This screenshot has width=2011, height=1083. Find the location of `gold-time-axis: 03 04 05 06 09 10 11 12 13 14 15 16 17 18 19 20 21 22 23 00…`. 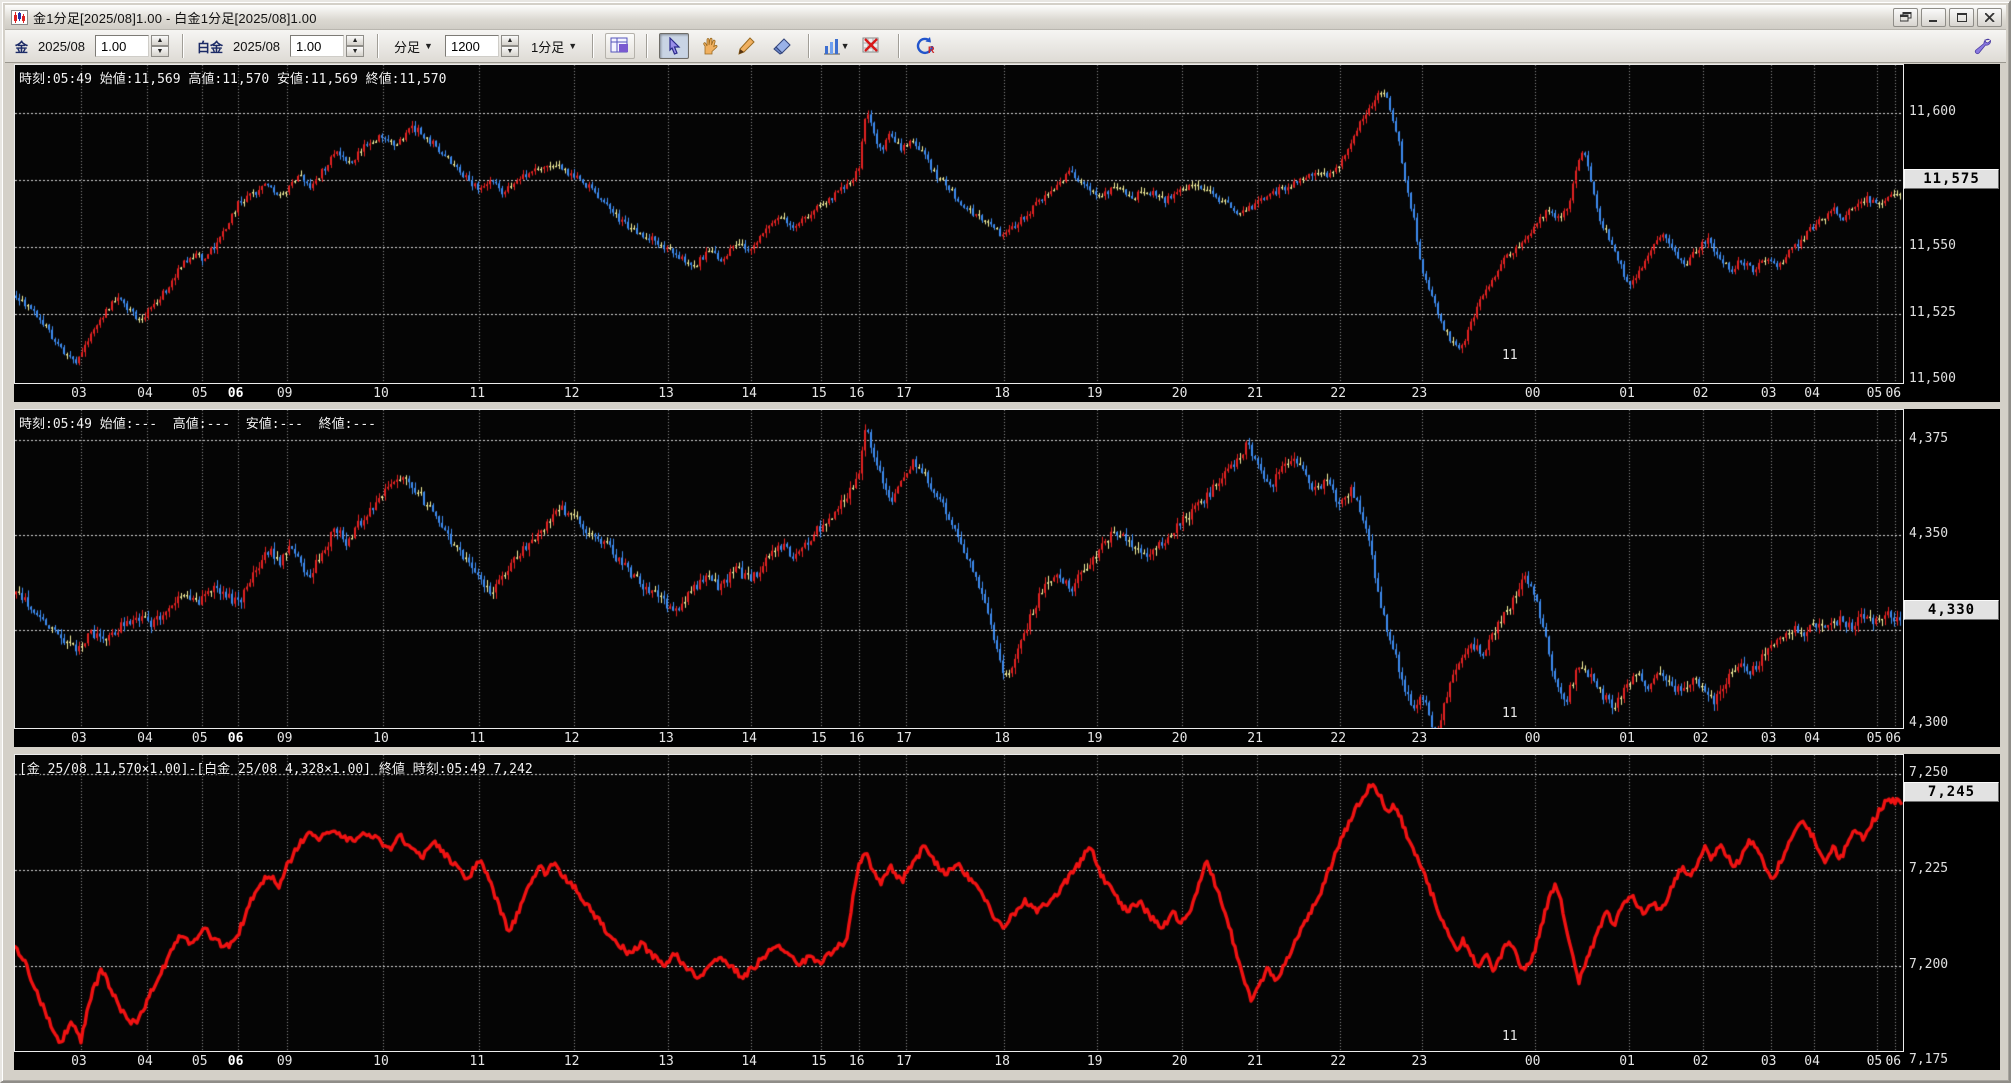

gold-time-axis: 03 04 05 06 09 10 11 12 13 14 15 16 17 18 19 20 21 22 23 00… is located at coordinates (959, 393).